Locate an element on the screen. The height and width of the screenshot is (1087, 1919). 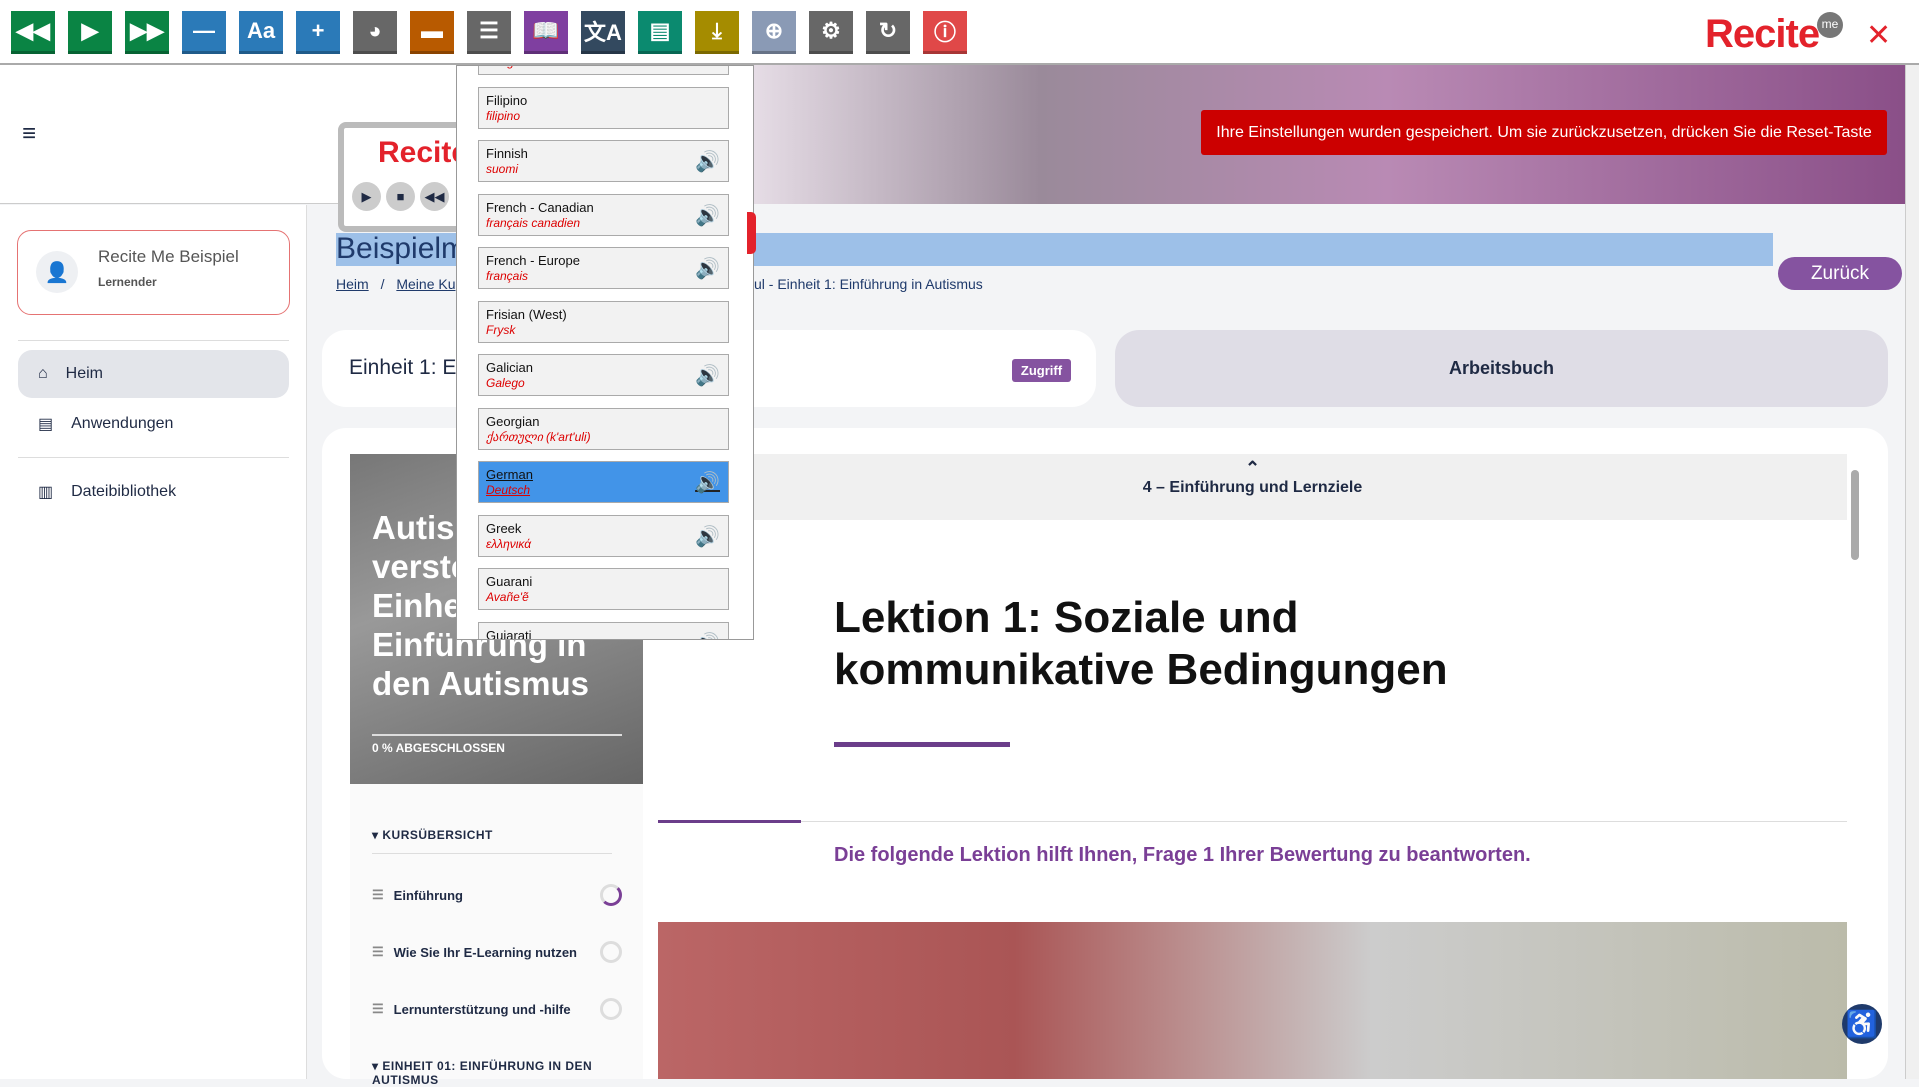
breadcrumb-courses: Meine Ku is located at coordinates (425, 284).